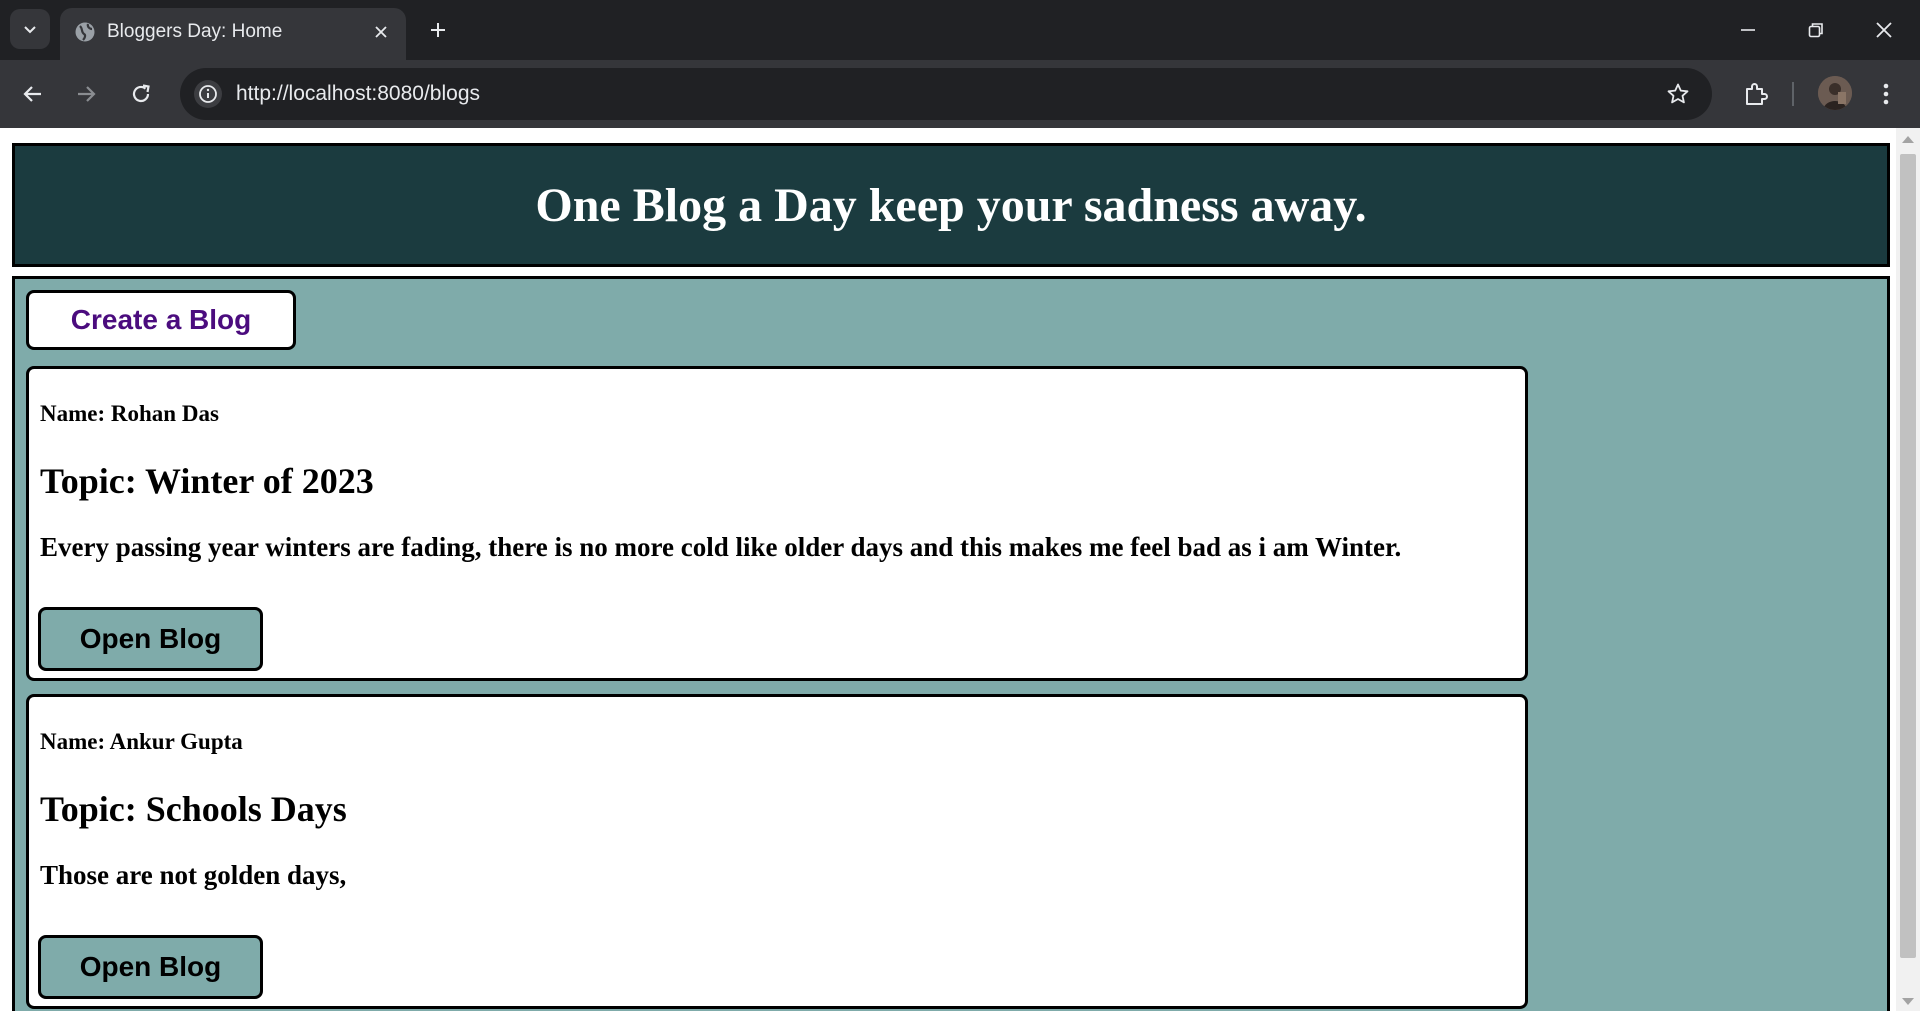 The height and width of the screenshot is (1011, 1920). I want to click on back-arrow-icon, so click(32, 94).